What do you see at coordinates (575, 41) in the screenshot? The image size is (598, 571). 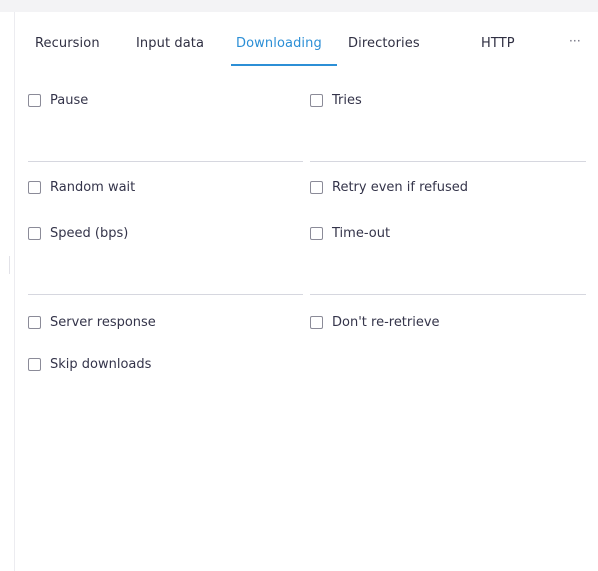 I see `tab-more-overflow: ···` at bounding box center [575, 41].